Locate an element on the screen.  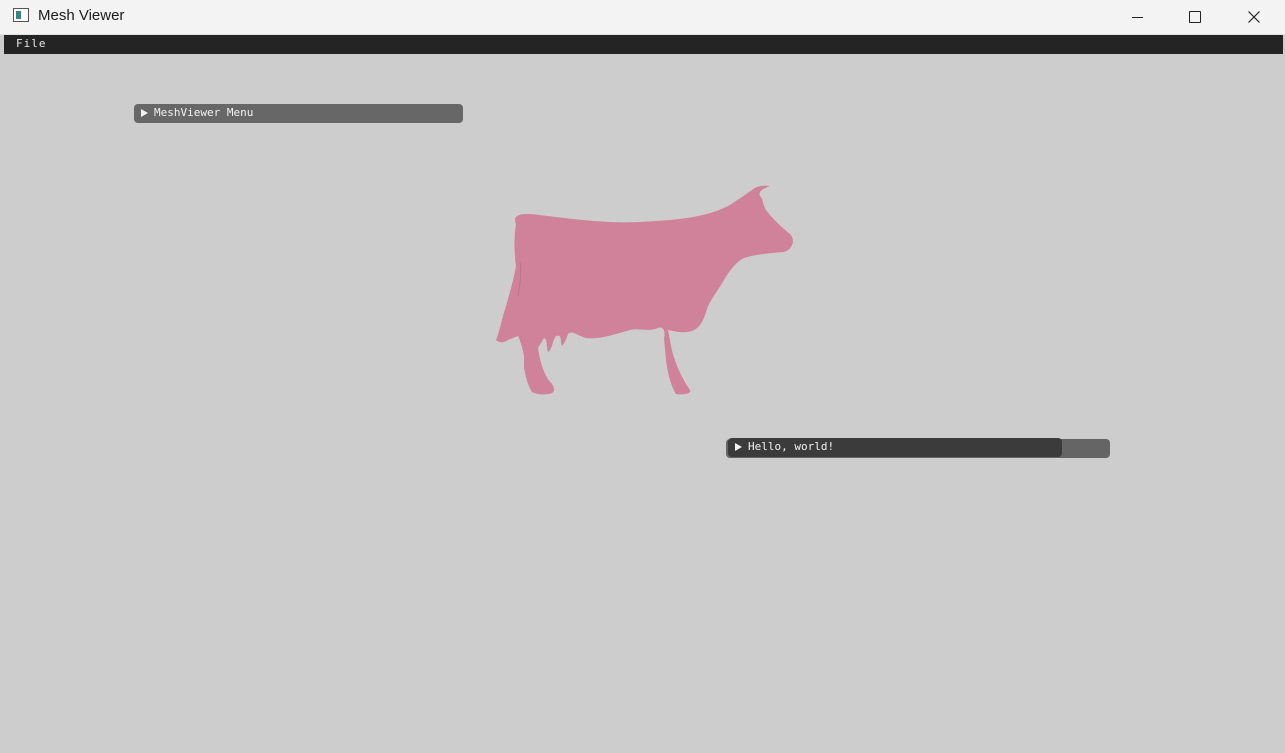
maximize-icon is located at coordinates (1195, 17).